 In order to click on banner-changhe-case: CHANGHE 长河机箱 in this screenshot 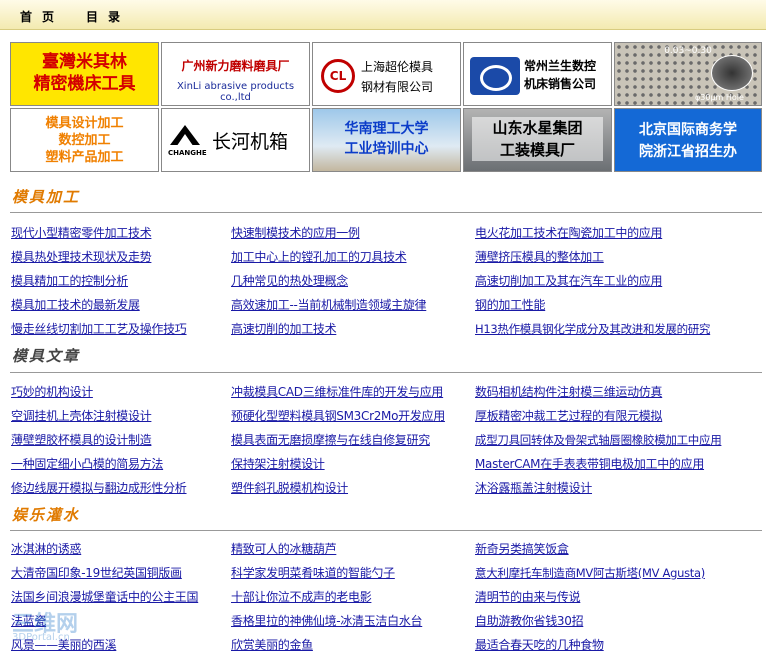, I will do `click(235, 140)`.